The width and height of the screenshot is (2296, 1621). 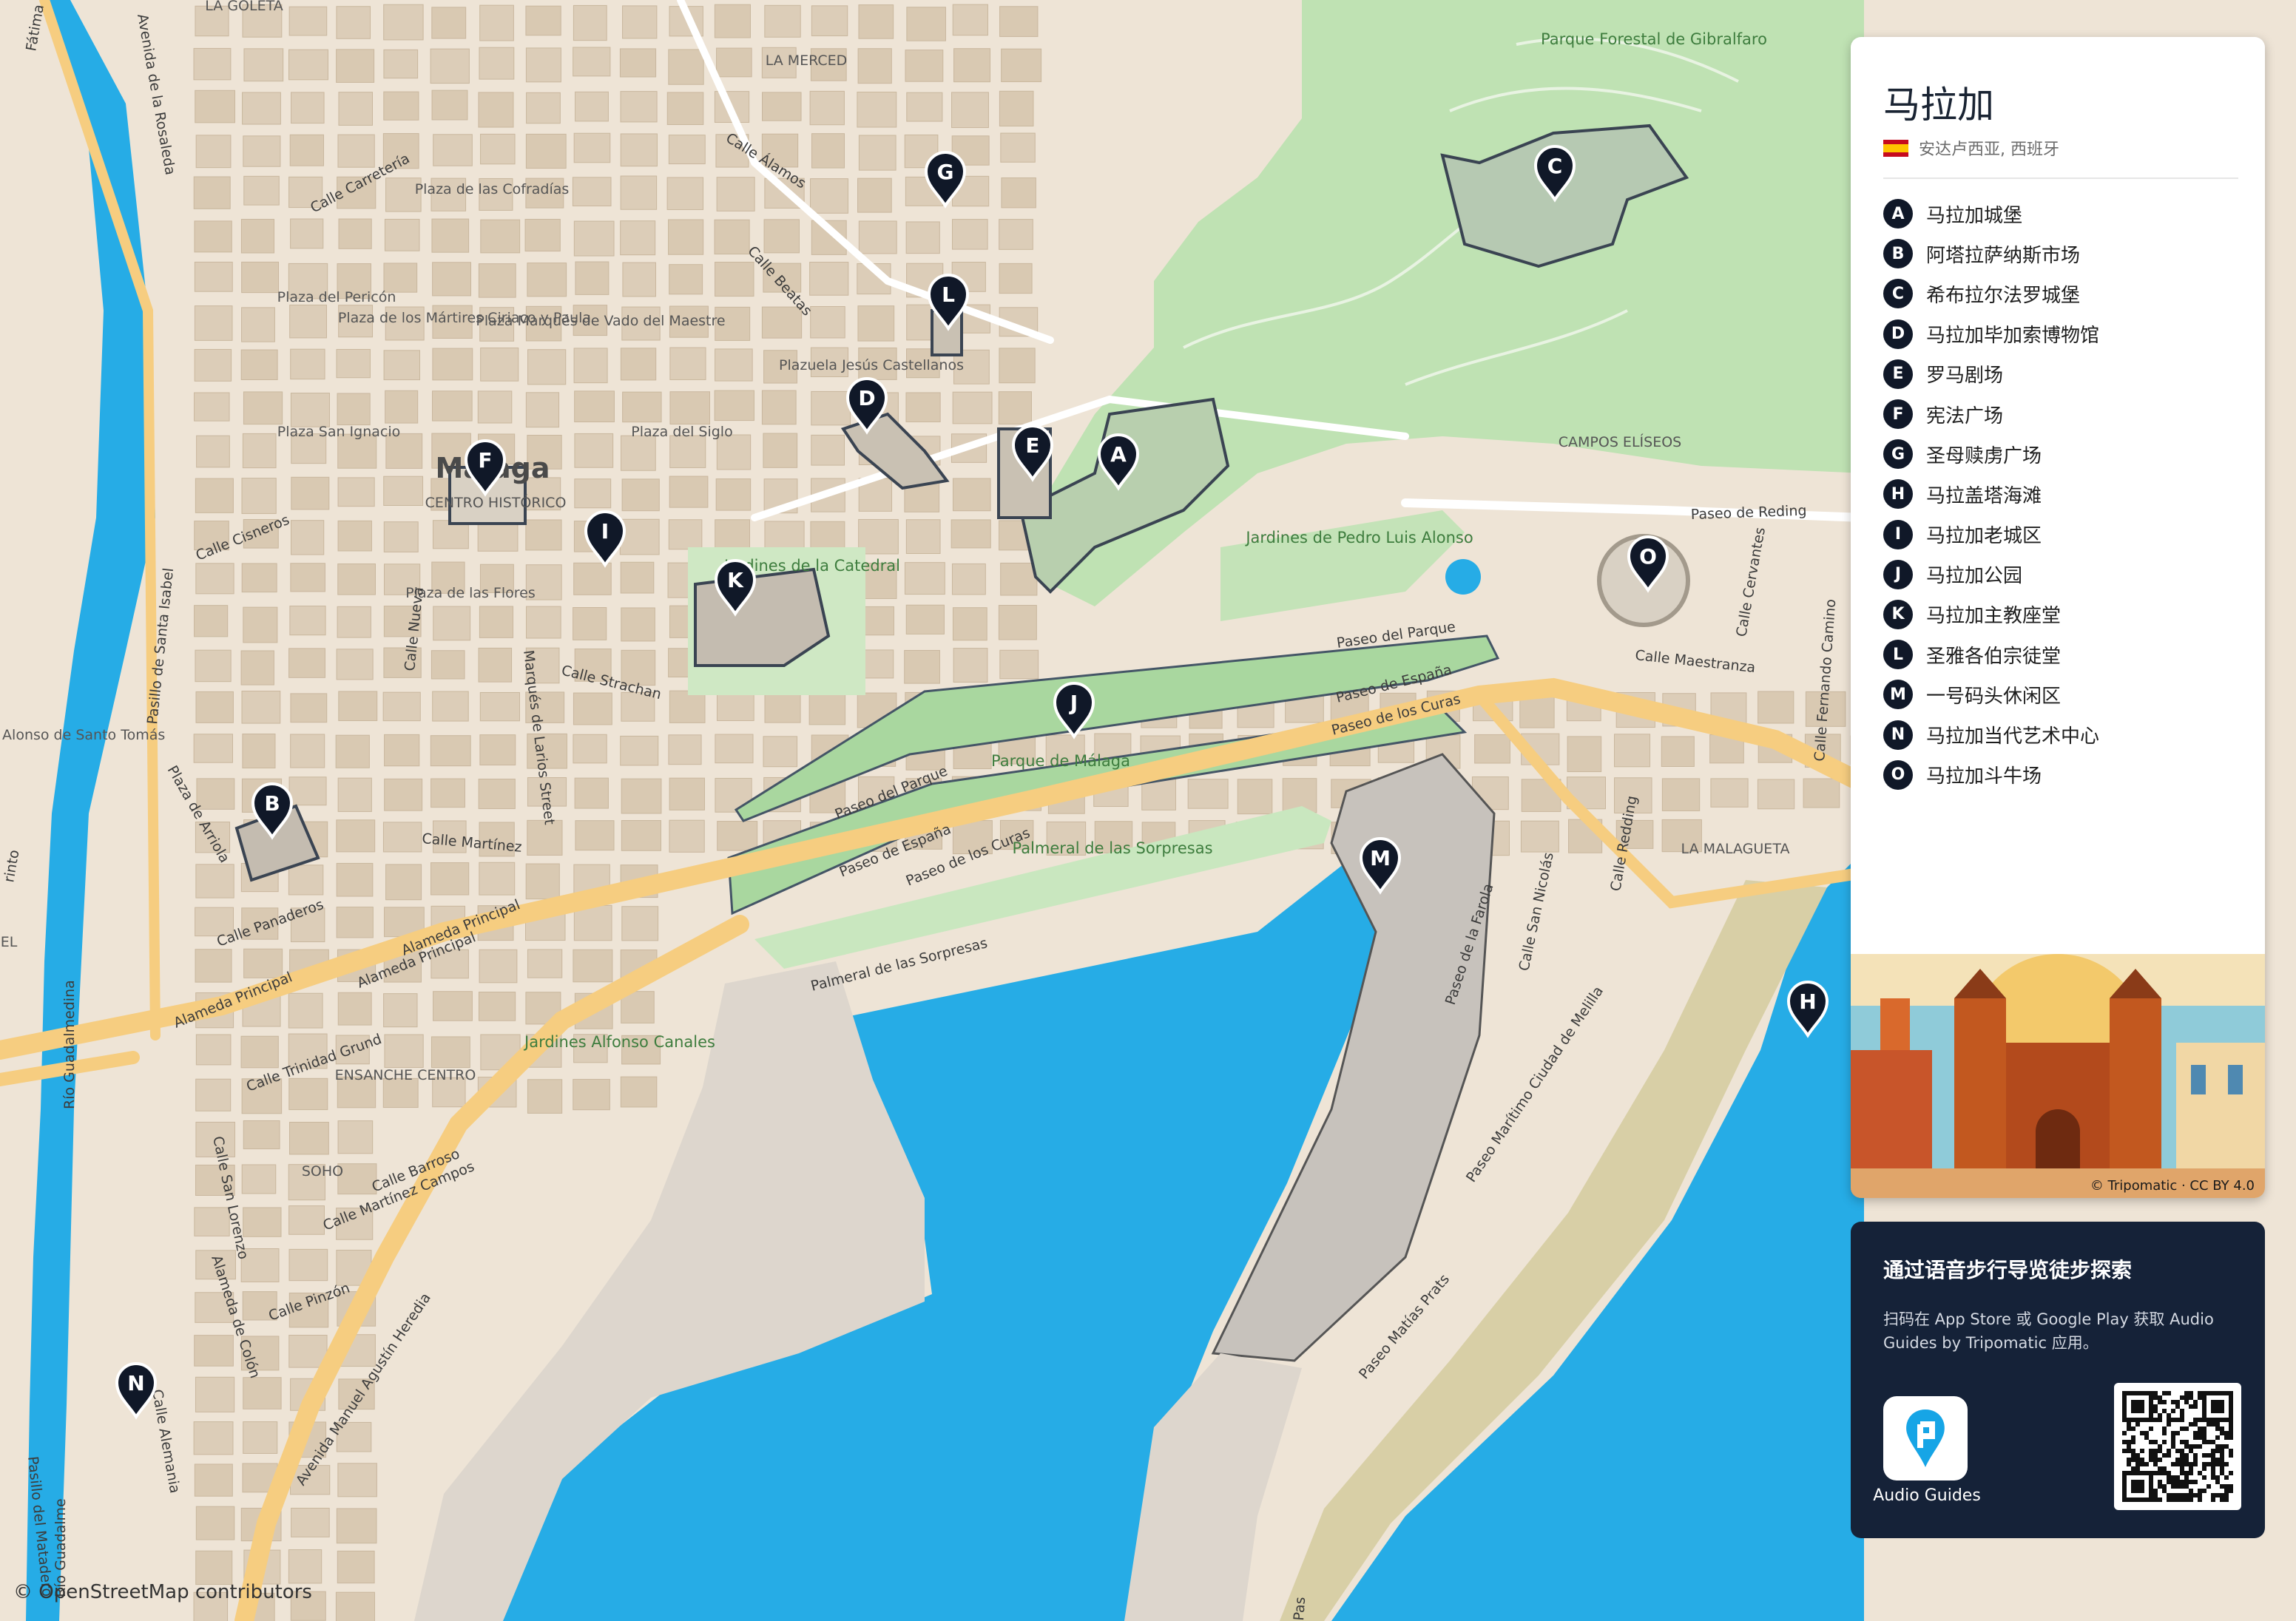 I want to click on poi-item-n: N 马拉加当代艺术中心, so click(x=1991, y=734).